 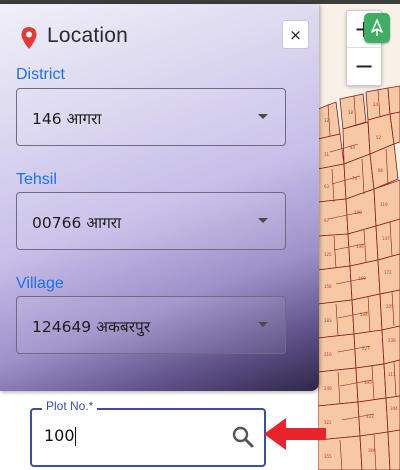 What do you see at coordinates (392, 340) in the screenshot?
I see `svg-text: 238` at bounding box center [392, 340].